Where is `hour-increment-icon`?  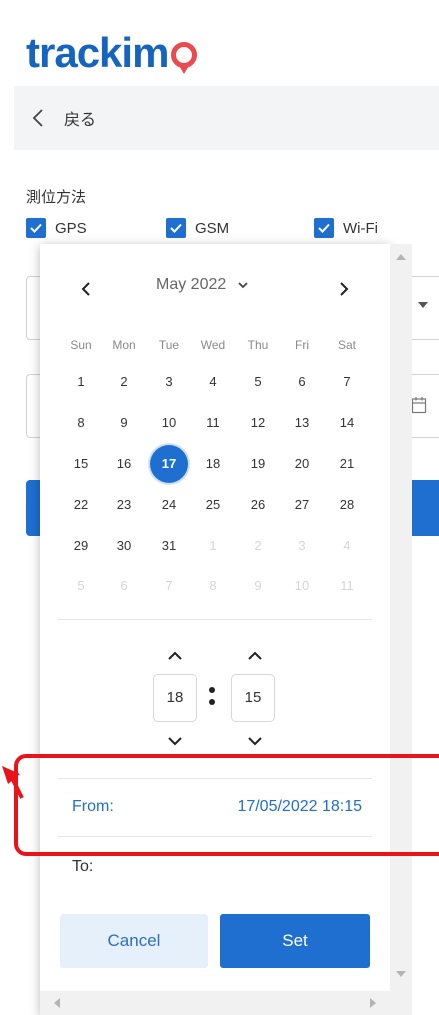 hour-increment-icon is located at coordinates (175, 656).